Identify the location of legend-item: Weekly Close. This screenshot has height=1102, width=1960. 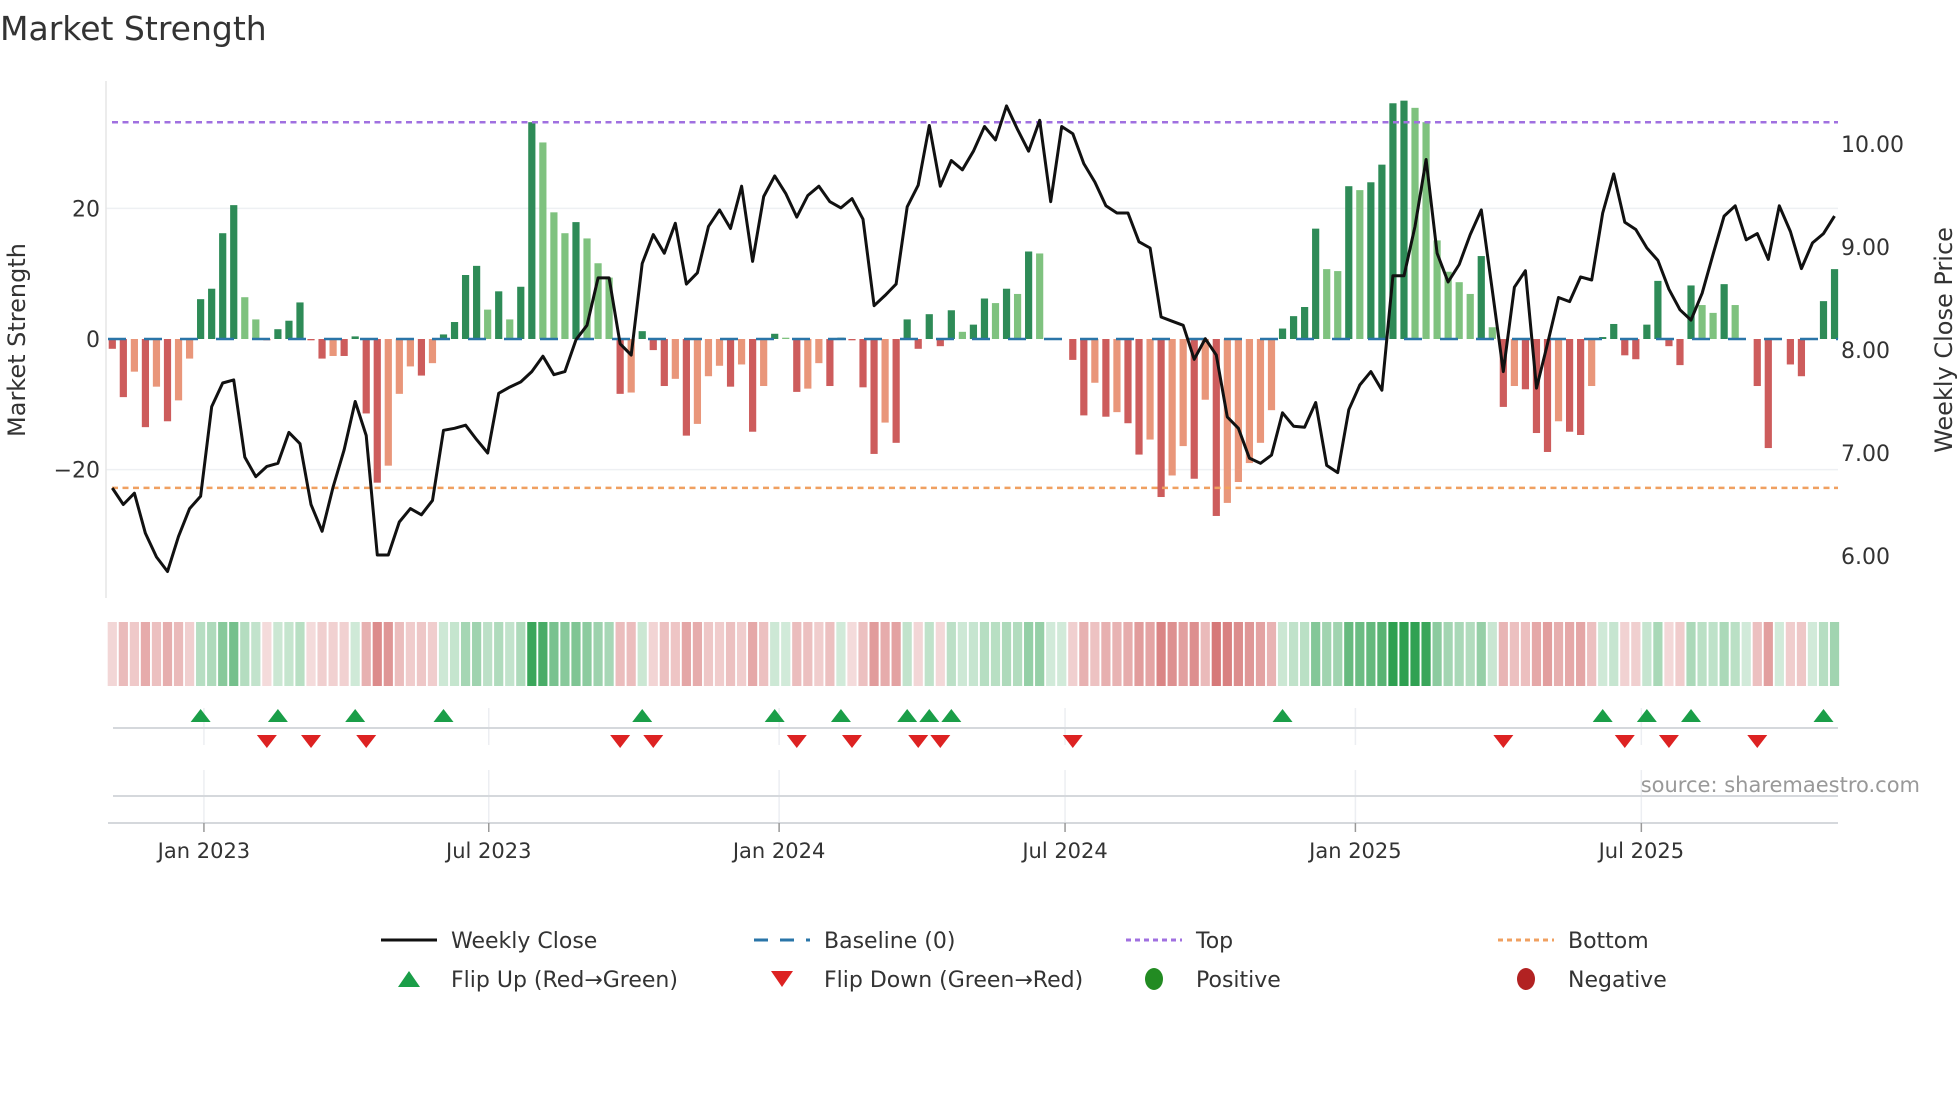
(489, 941).